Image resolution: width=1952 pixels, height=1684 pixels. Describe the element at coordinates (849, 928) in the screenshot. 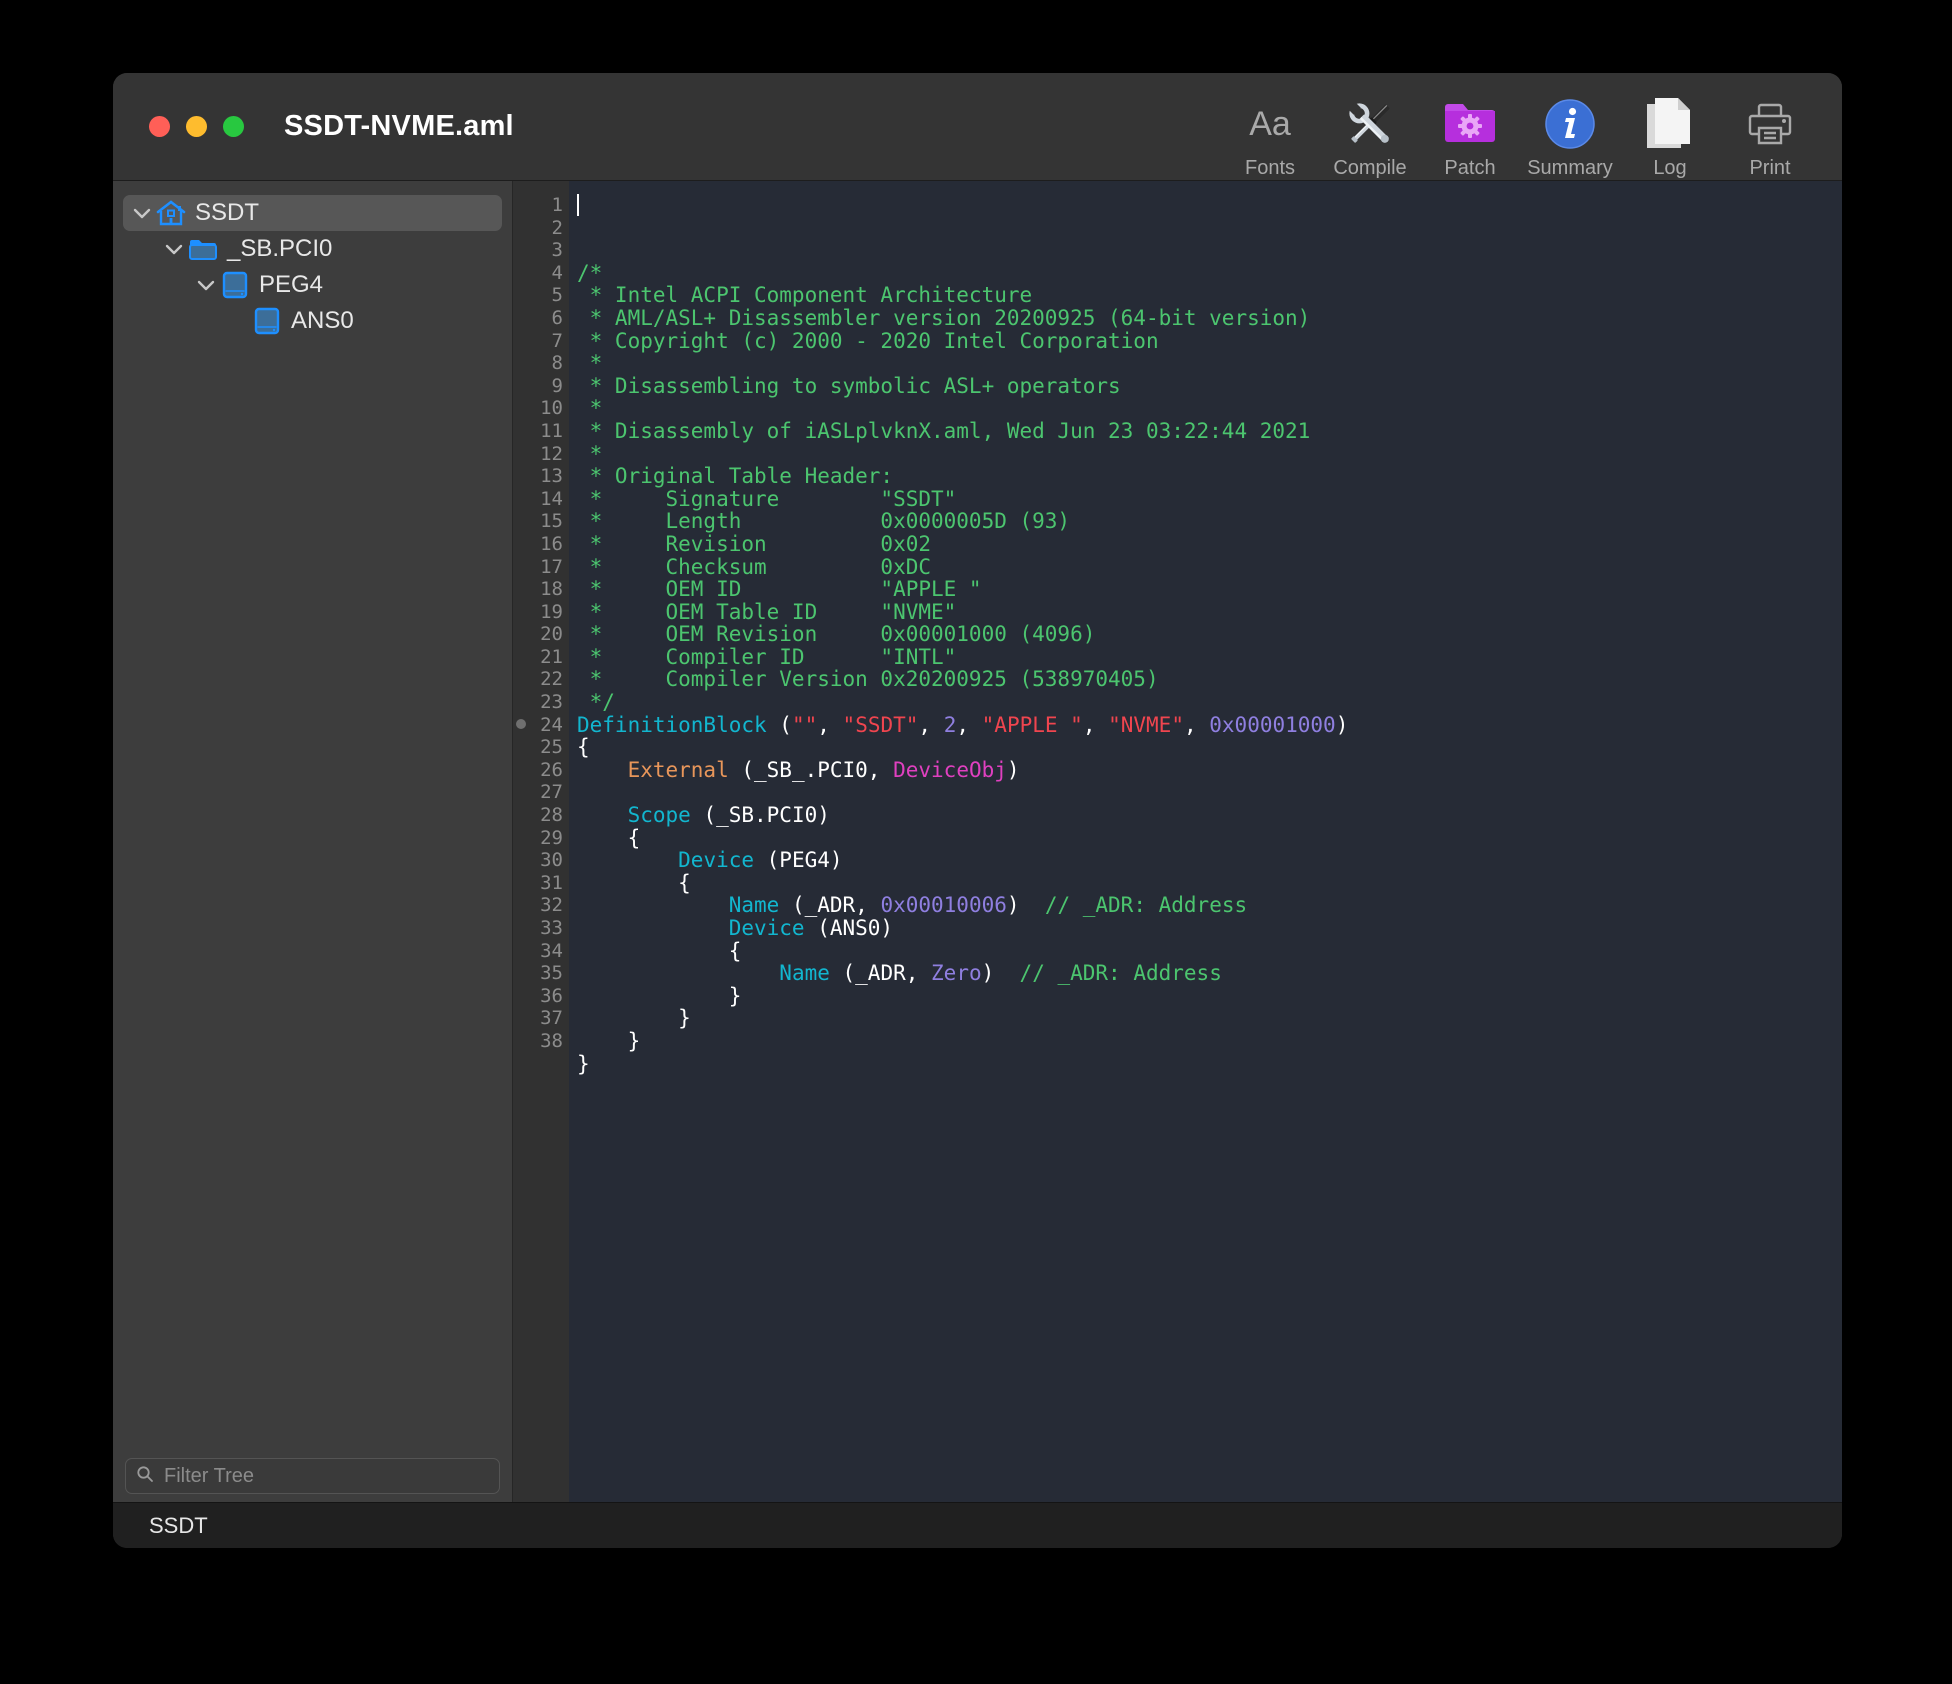

I see `code-token-pl: (ANS0)` at that location.